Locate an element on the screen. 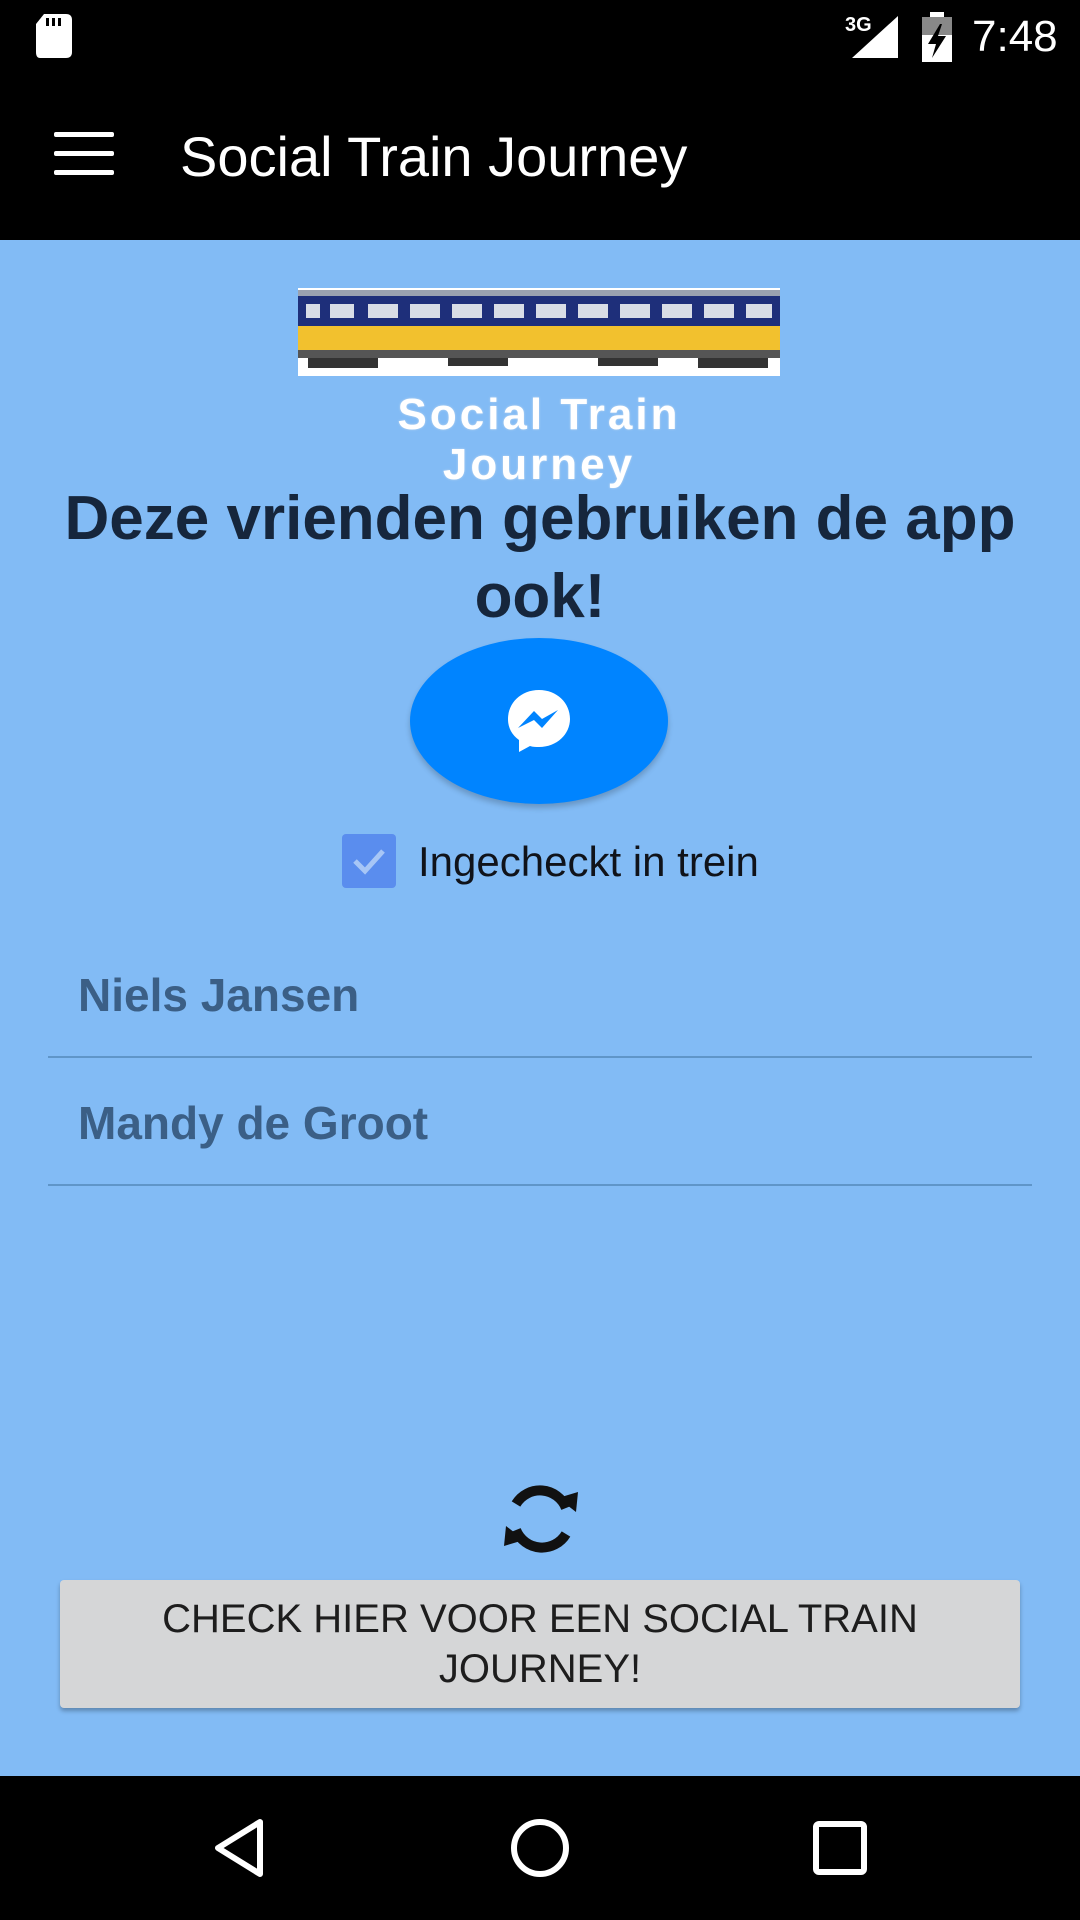 The height and width of the screenshot is (1920, 1080). refresh-icon is located at coordinates (541, 1519).